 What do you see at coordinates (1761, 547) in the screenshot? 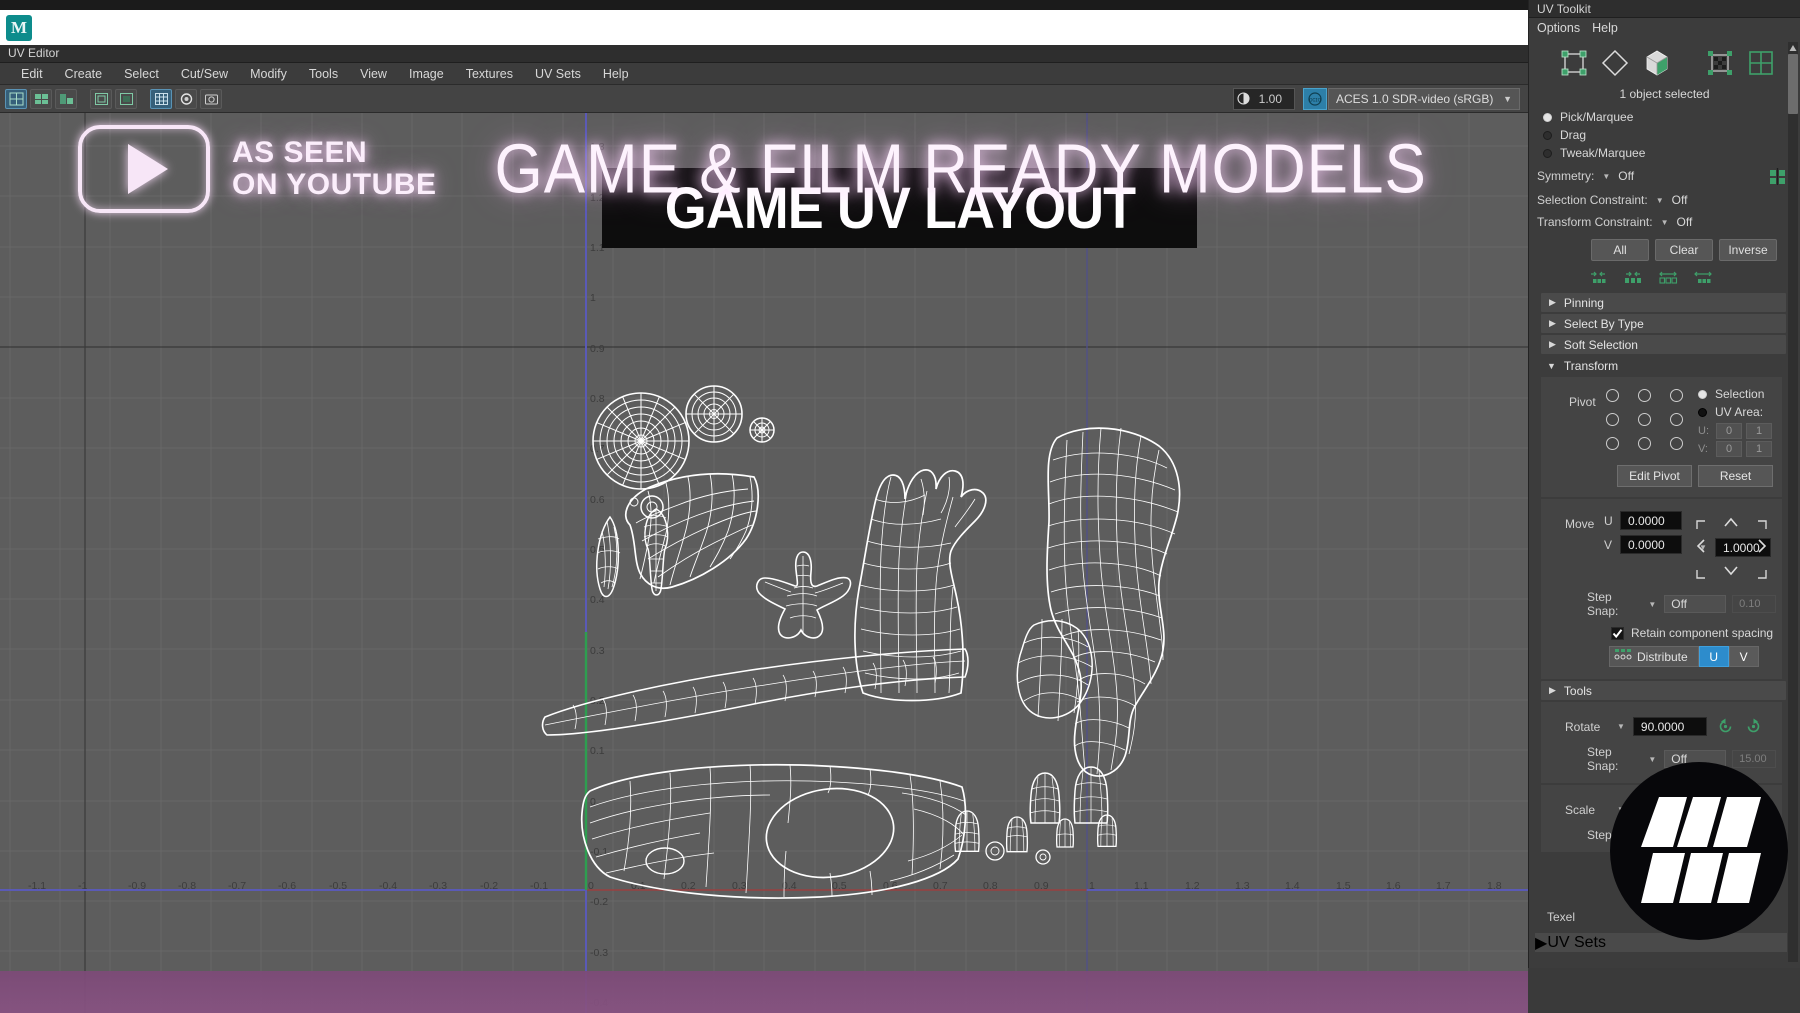
I see `nudge-right-icon` at bounding box center [1761, 547].